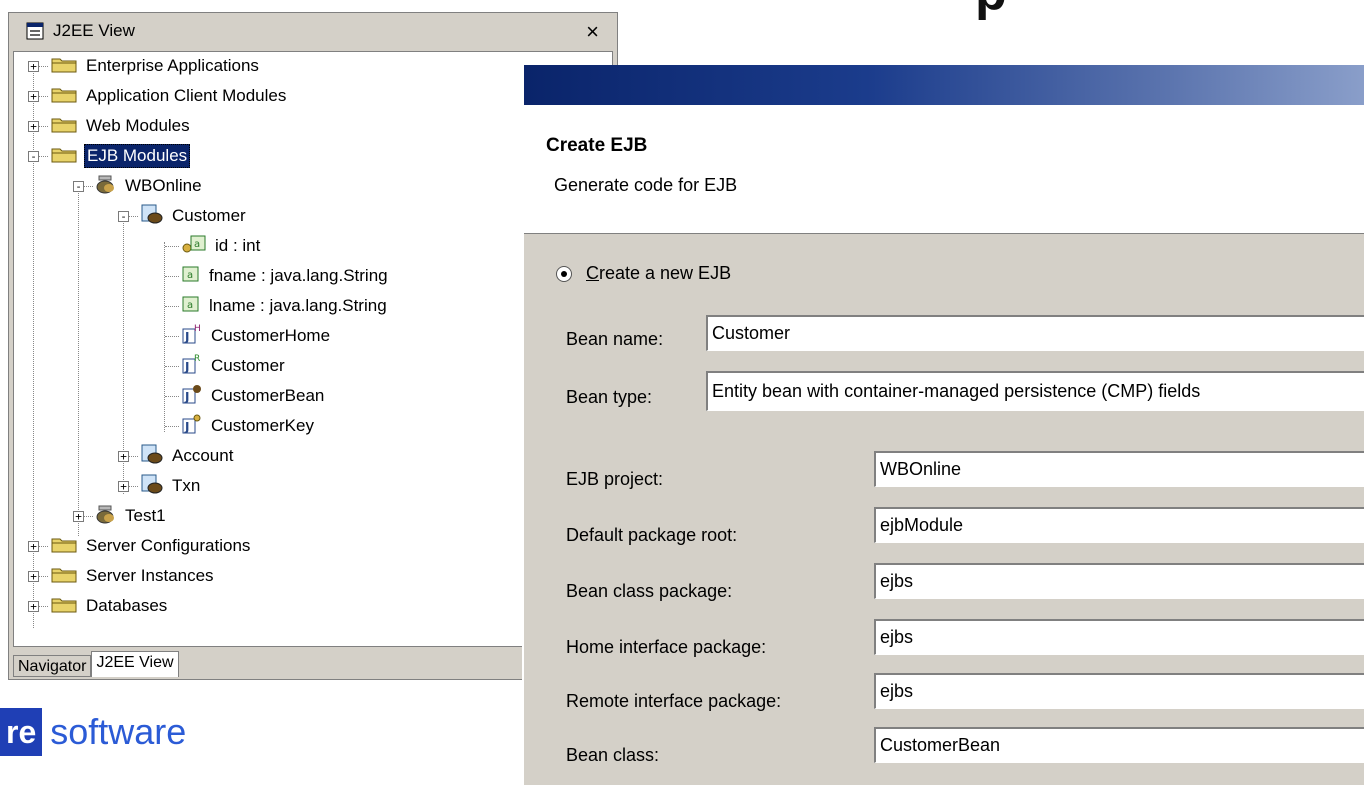 The height and width of the screenshot is (785, 1364). Describe the element at coordinates (298, 305) in the screenshot. I see `tree-item-label: lname : java.lang.String` at that location.